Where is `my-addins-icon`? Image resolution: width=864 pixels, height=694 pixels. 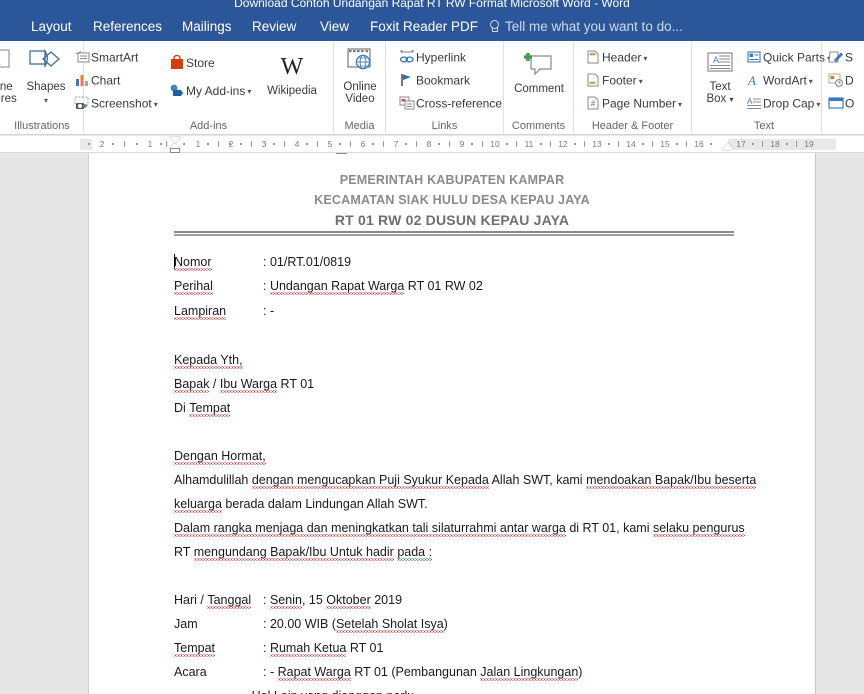 my-addins-icon is located at coordinates (177, 92).